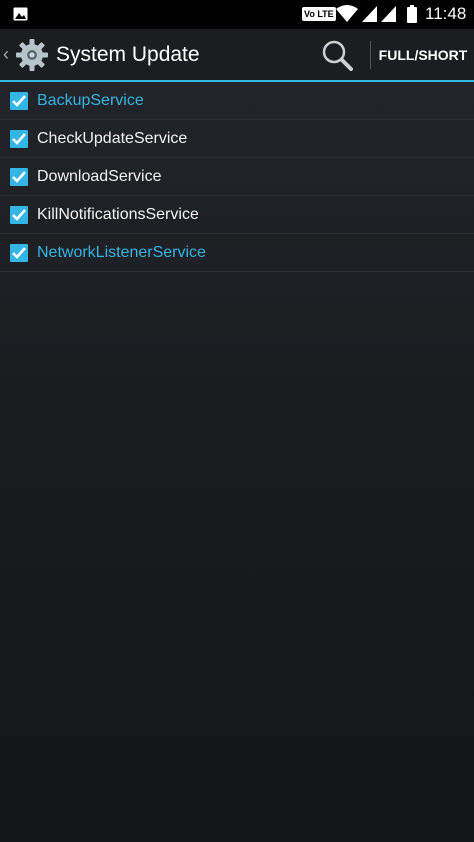  What do you see at coordinates (237, 101) in the screenshot?
I see `list-item: BackupService` at bounding box center [237, 101].